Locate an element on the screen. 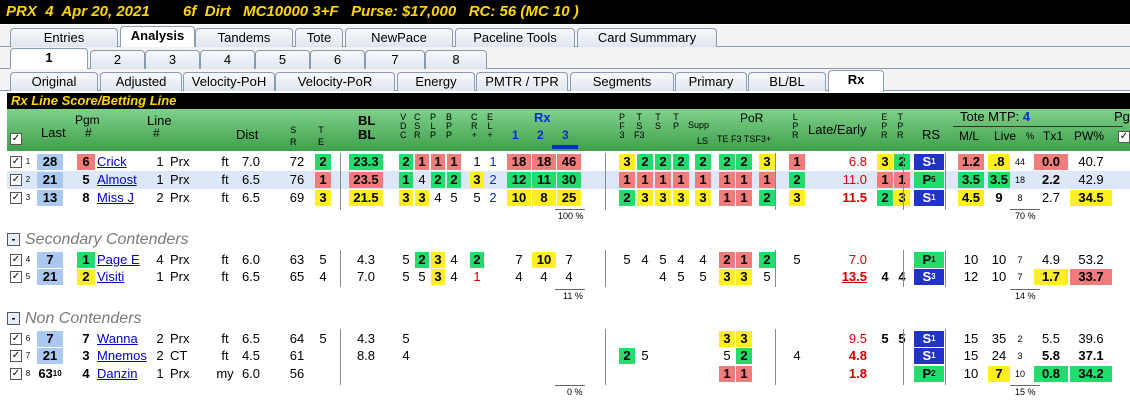 The height and width of the screenshot is (410, 1130). tab-view-9: Rx is located at coordinates (856, 81).